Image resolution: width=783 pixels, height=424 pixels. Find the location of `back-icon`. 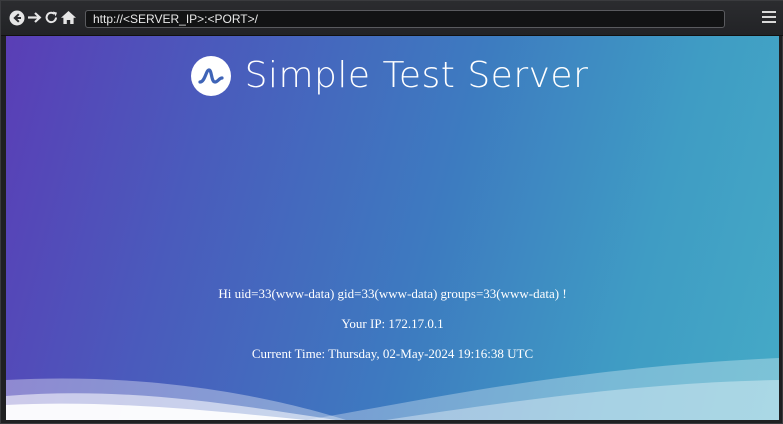

back-icon is located at coordinates (16, 17).